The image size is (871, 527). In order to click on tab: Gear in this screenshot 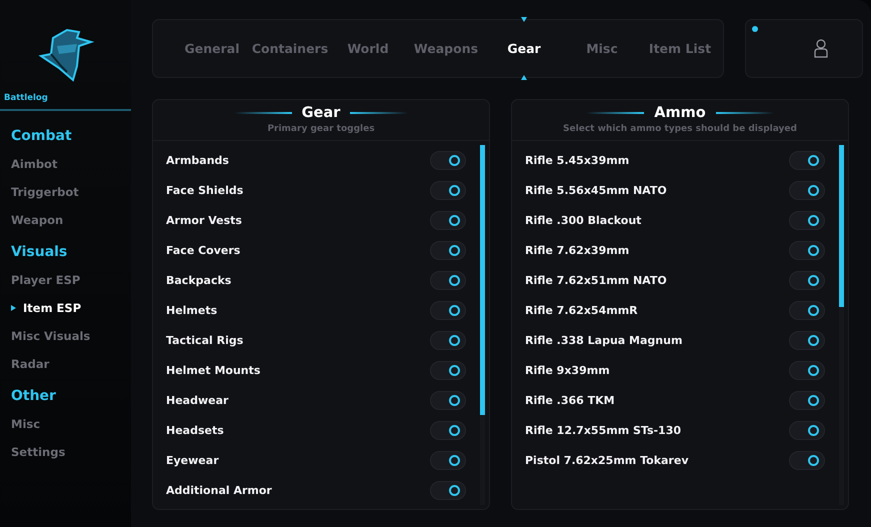, I will do `click(524, 48)`.